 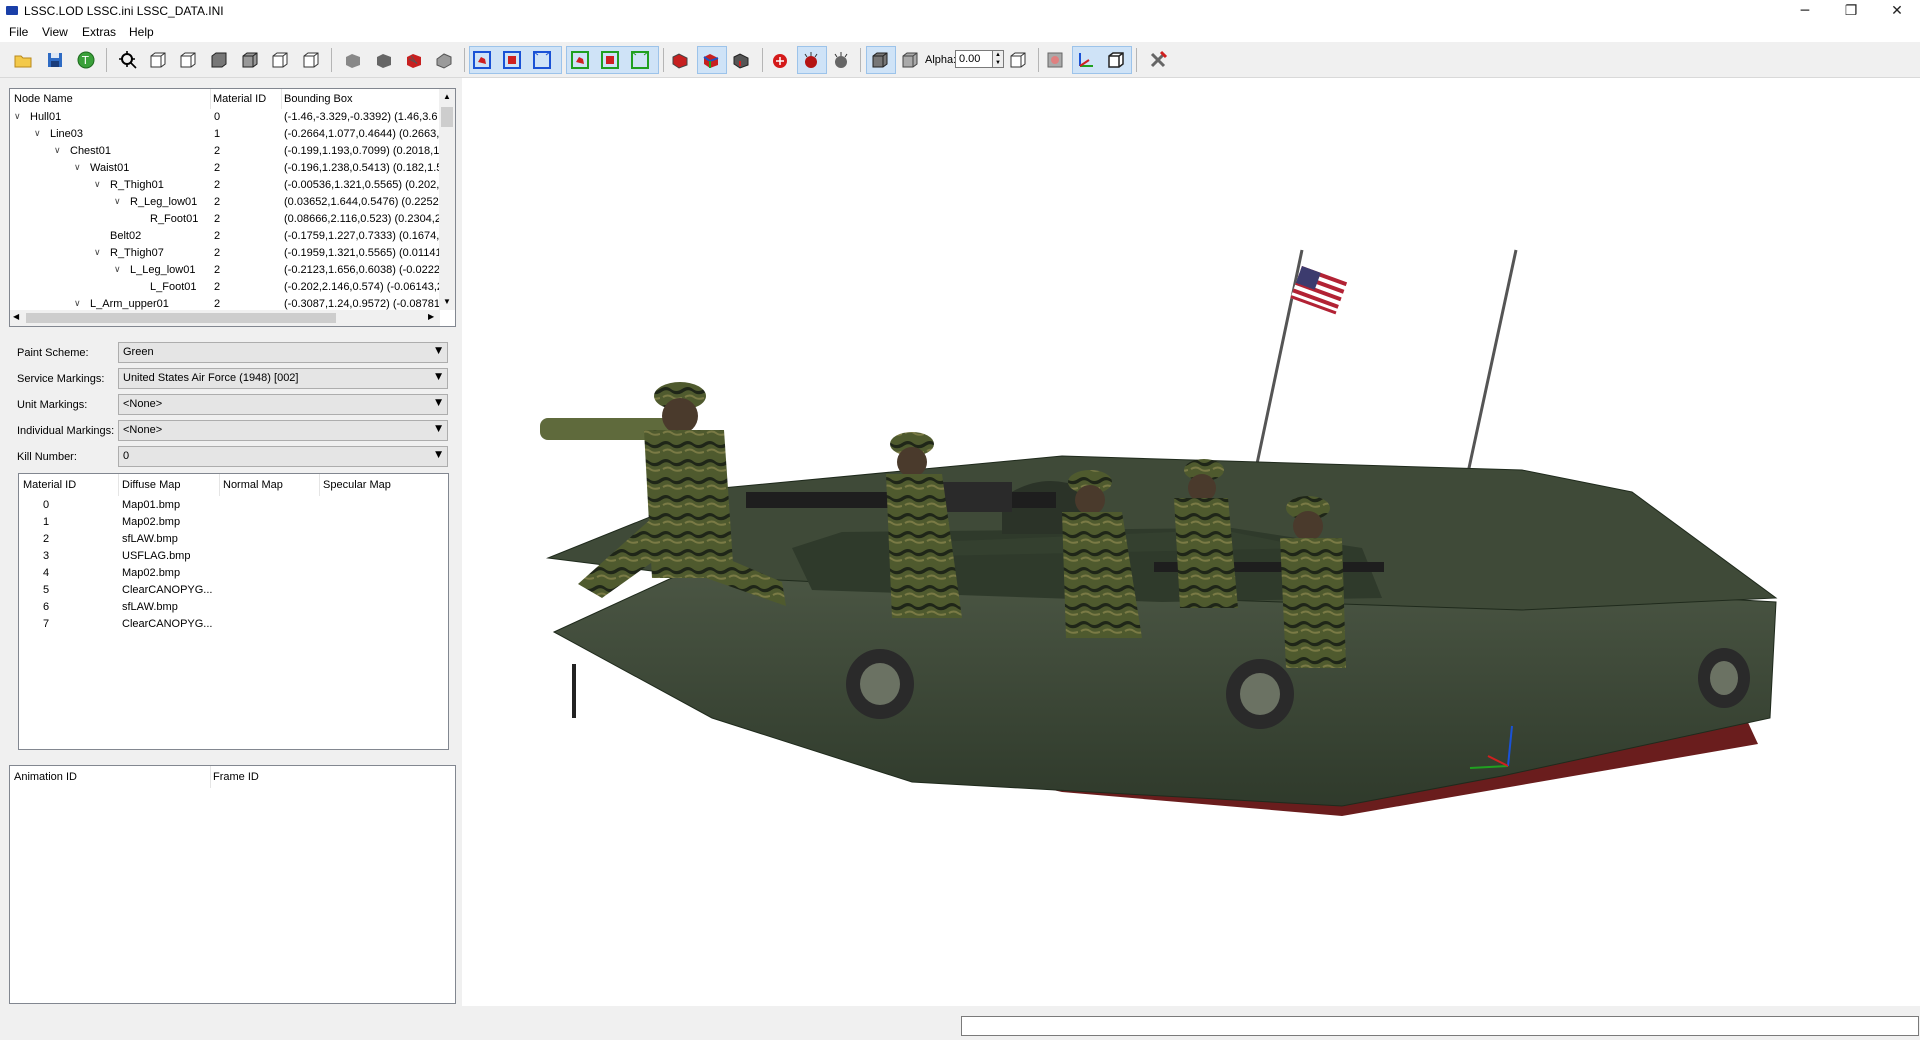 I want to click on mesh-color-icon, so click(x=711, y=60).